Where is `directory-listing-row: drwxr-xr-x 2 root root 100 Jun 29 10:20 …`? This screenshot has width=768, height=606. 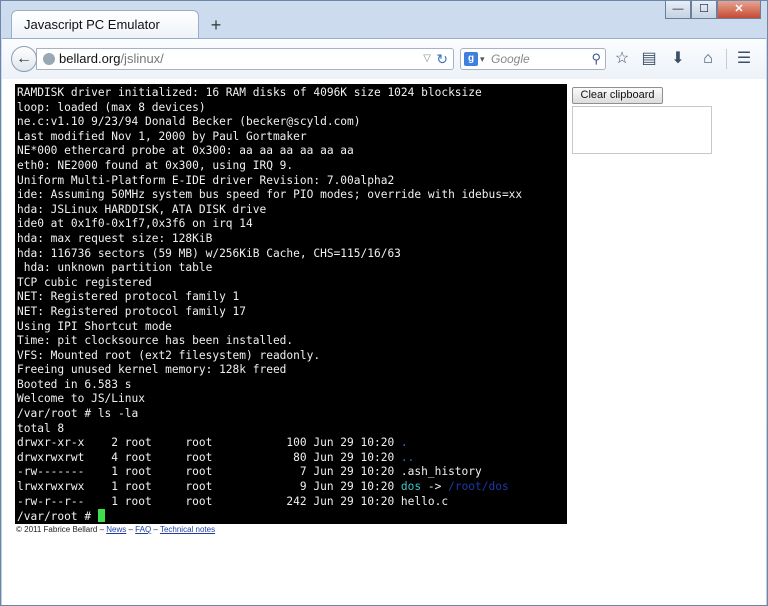
directory-listing-row: drwxr-xr-x 2 root root 100 Jun 29 10:20 … is located at coordinates (212, 443).